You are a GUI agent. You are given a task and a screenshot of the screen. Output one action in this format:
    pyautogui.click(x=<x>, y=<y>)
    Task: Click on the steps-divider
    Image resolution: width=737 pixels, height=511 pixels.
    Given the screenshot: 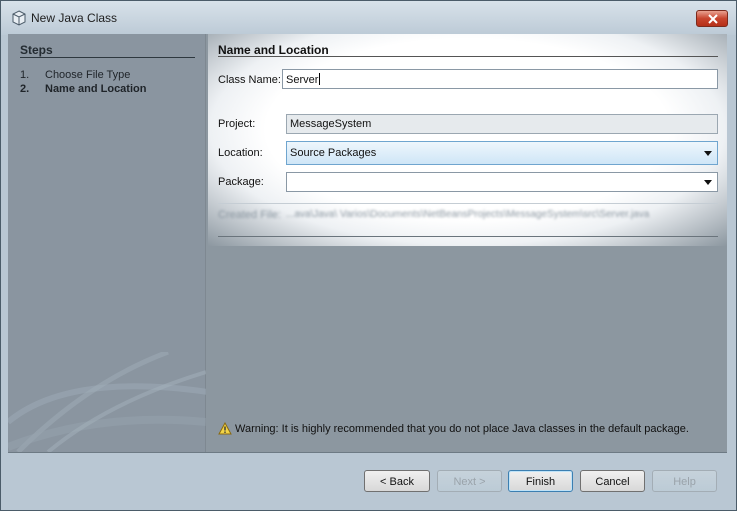 What is the action you would take?
    pyautogui.click(x=107, y=57)
    